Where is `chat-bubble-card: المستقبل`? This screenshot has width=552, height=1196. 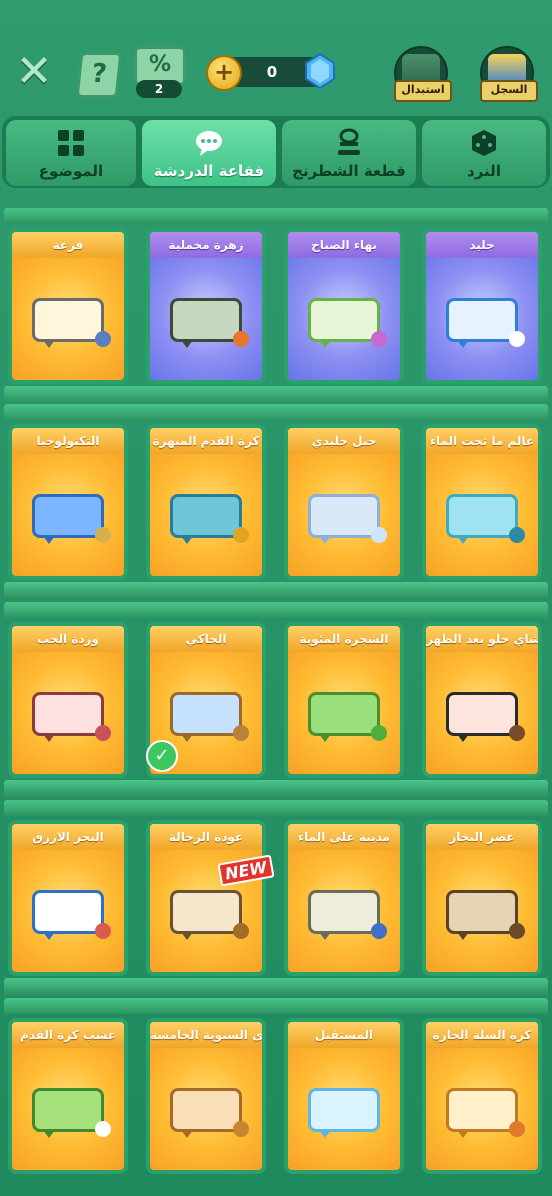 chat-bubble-card: المستقبل is located at coordinates (344, 1096).